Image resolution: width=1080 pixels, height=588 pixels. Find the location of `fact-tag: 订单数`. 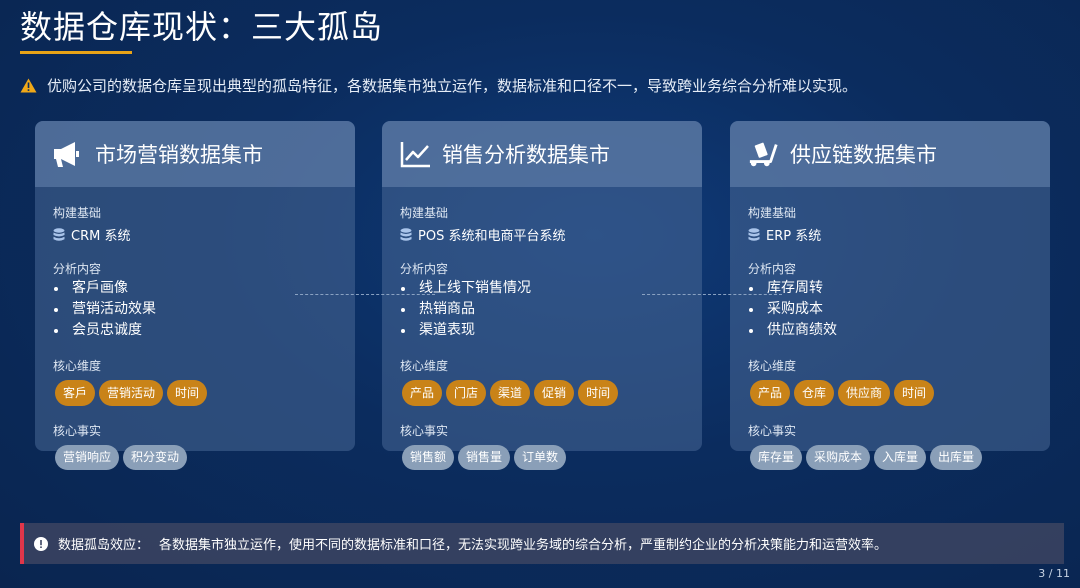

fact-tag: 订单数 is located at coordinates (540, 457).